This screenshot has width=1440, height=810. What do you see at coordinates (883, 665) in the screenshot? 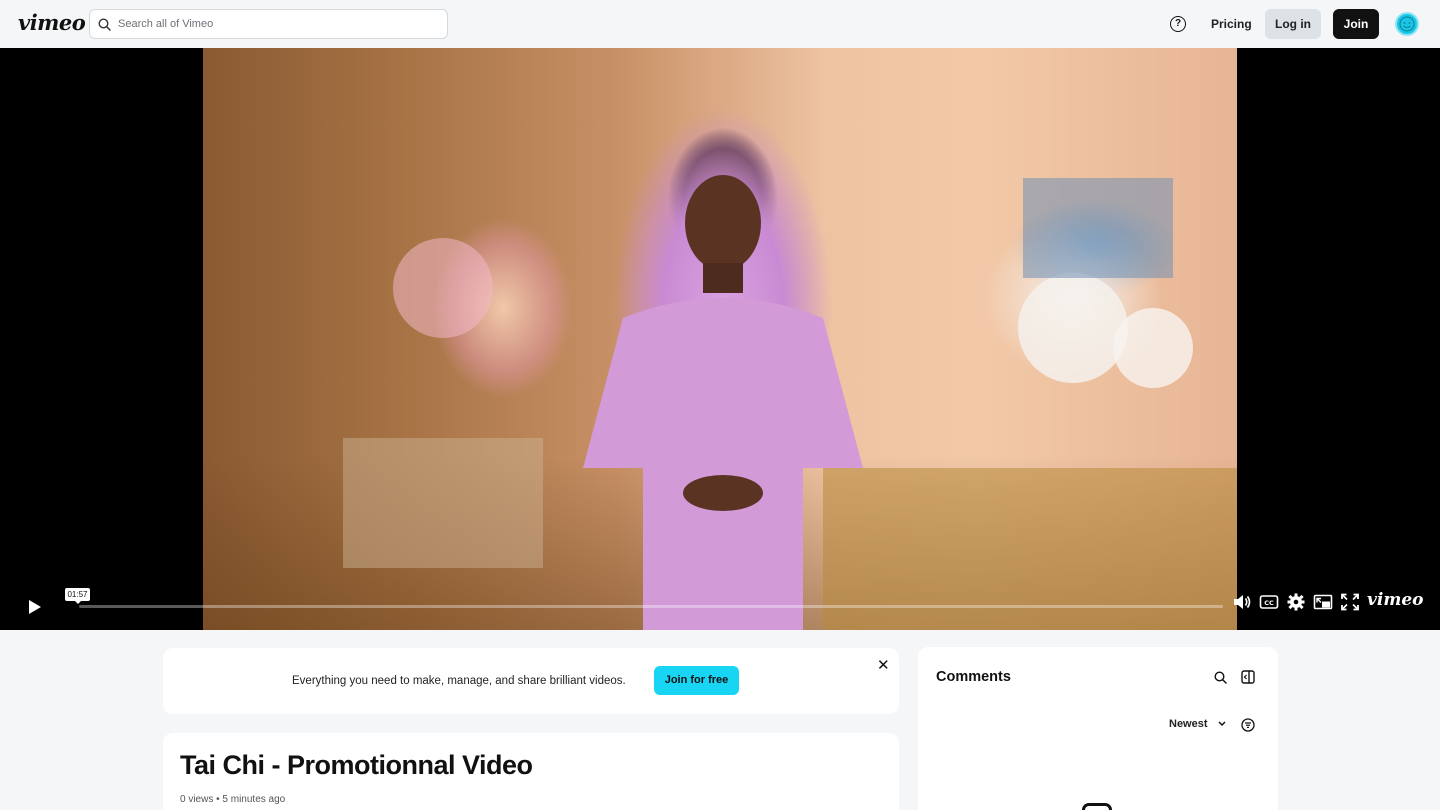
I see `close-icon: ✕` at bounding box center [883, 665].